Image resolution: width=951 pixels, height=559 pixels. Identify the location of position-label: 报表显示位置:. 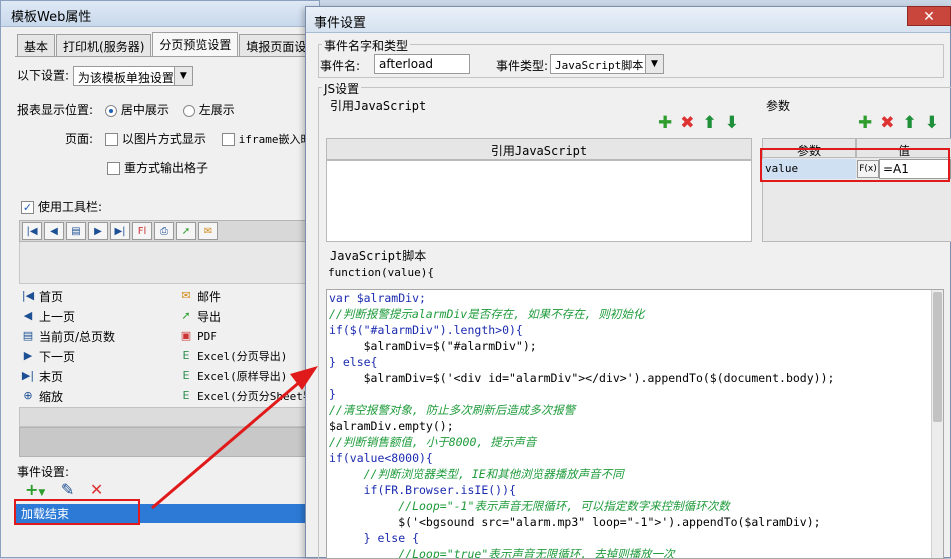
(55, 110).